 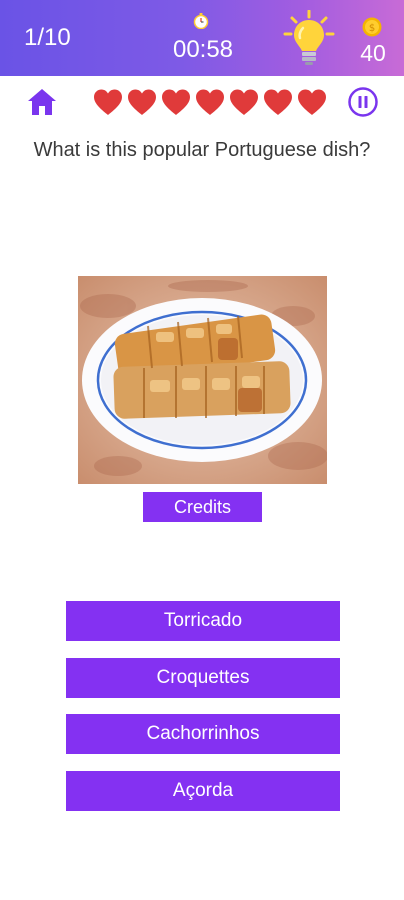 What do you see at coordinates (309, 39) in the screenshot?
I see `hint-lightbulb-icon` at bounding box center [309, 39].